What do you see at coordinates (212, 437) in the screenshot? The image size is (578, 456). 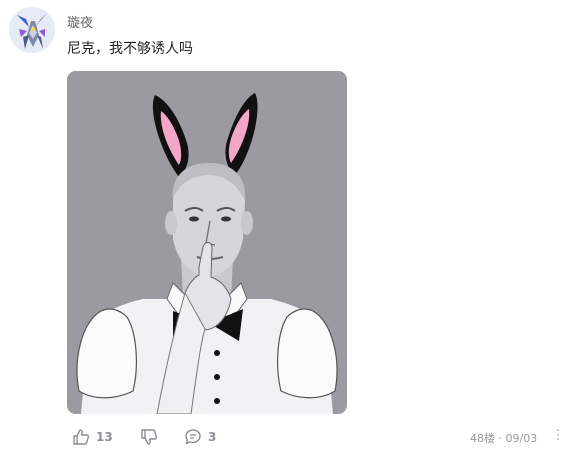 I see `reply-count: 3` at bounding box center [212, 437].